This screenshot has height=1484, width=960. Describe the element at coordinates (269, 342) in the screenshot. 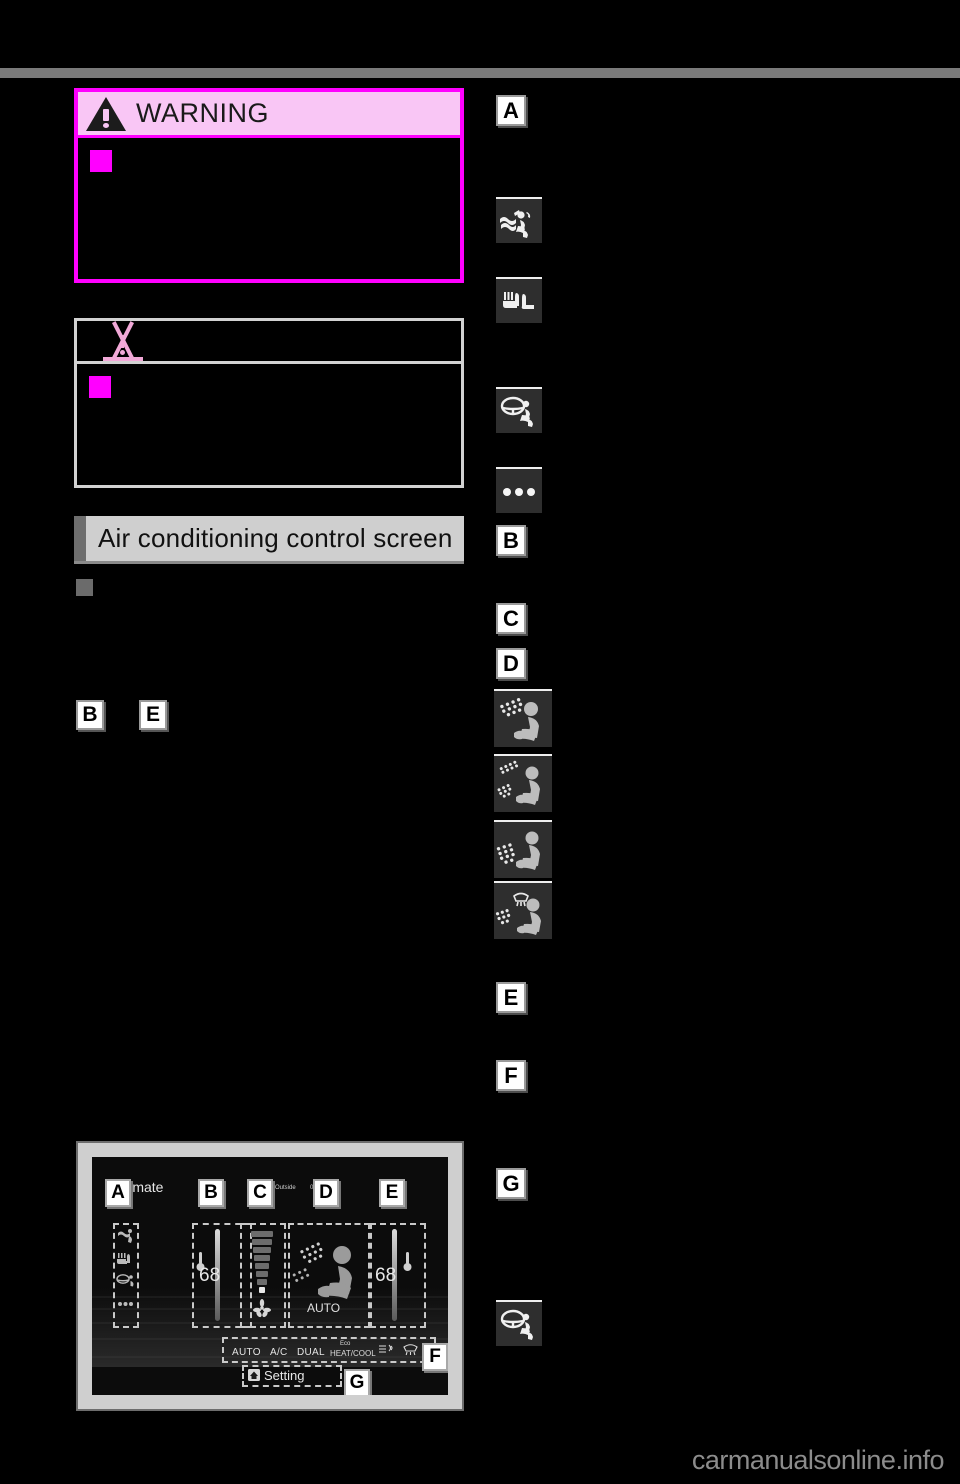

I see `notice-header` at that location.